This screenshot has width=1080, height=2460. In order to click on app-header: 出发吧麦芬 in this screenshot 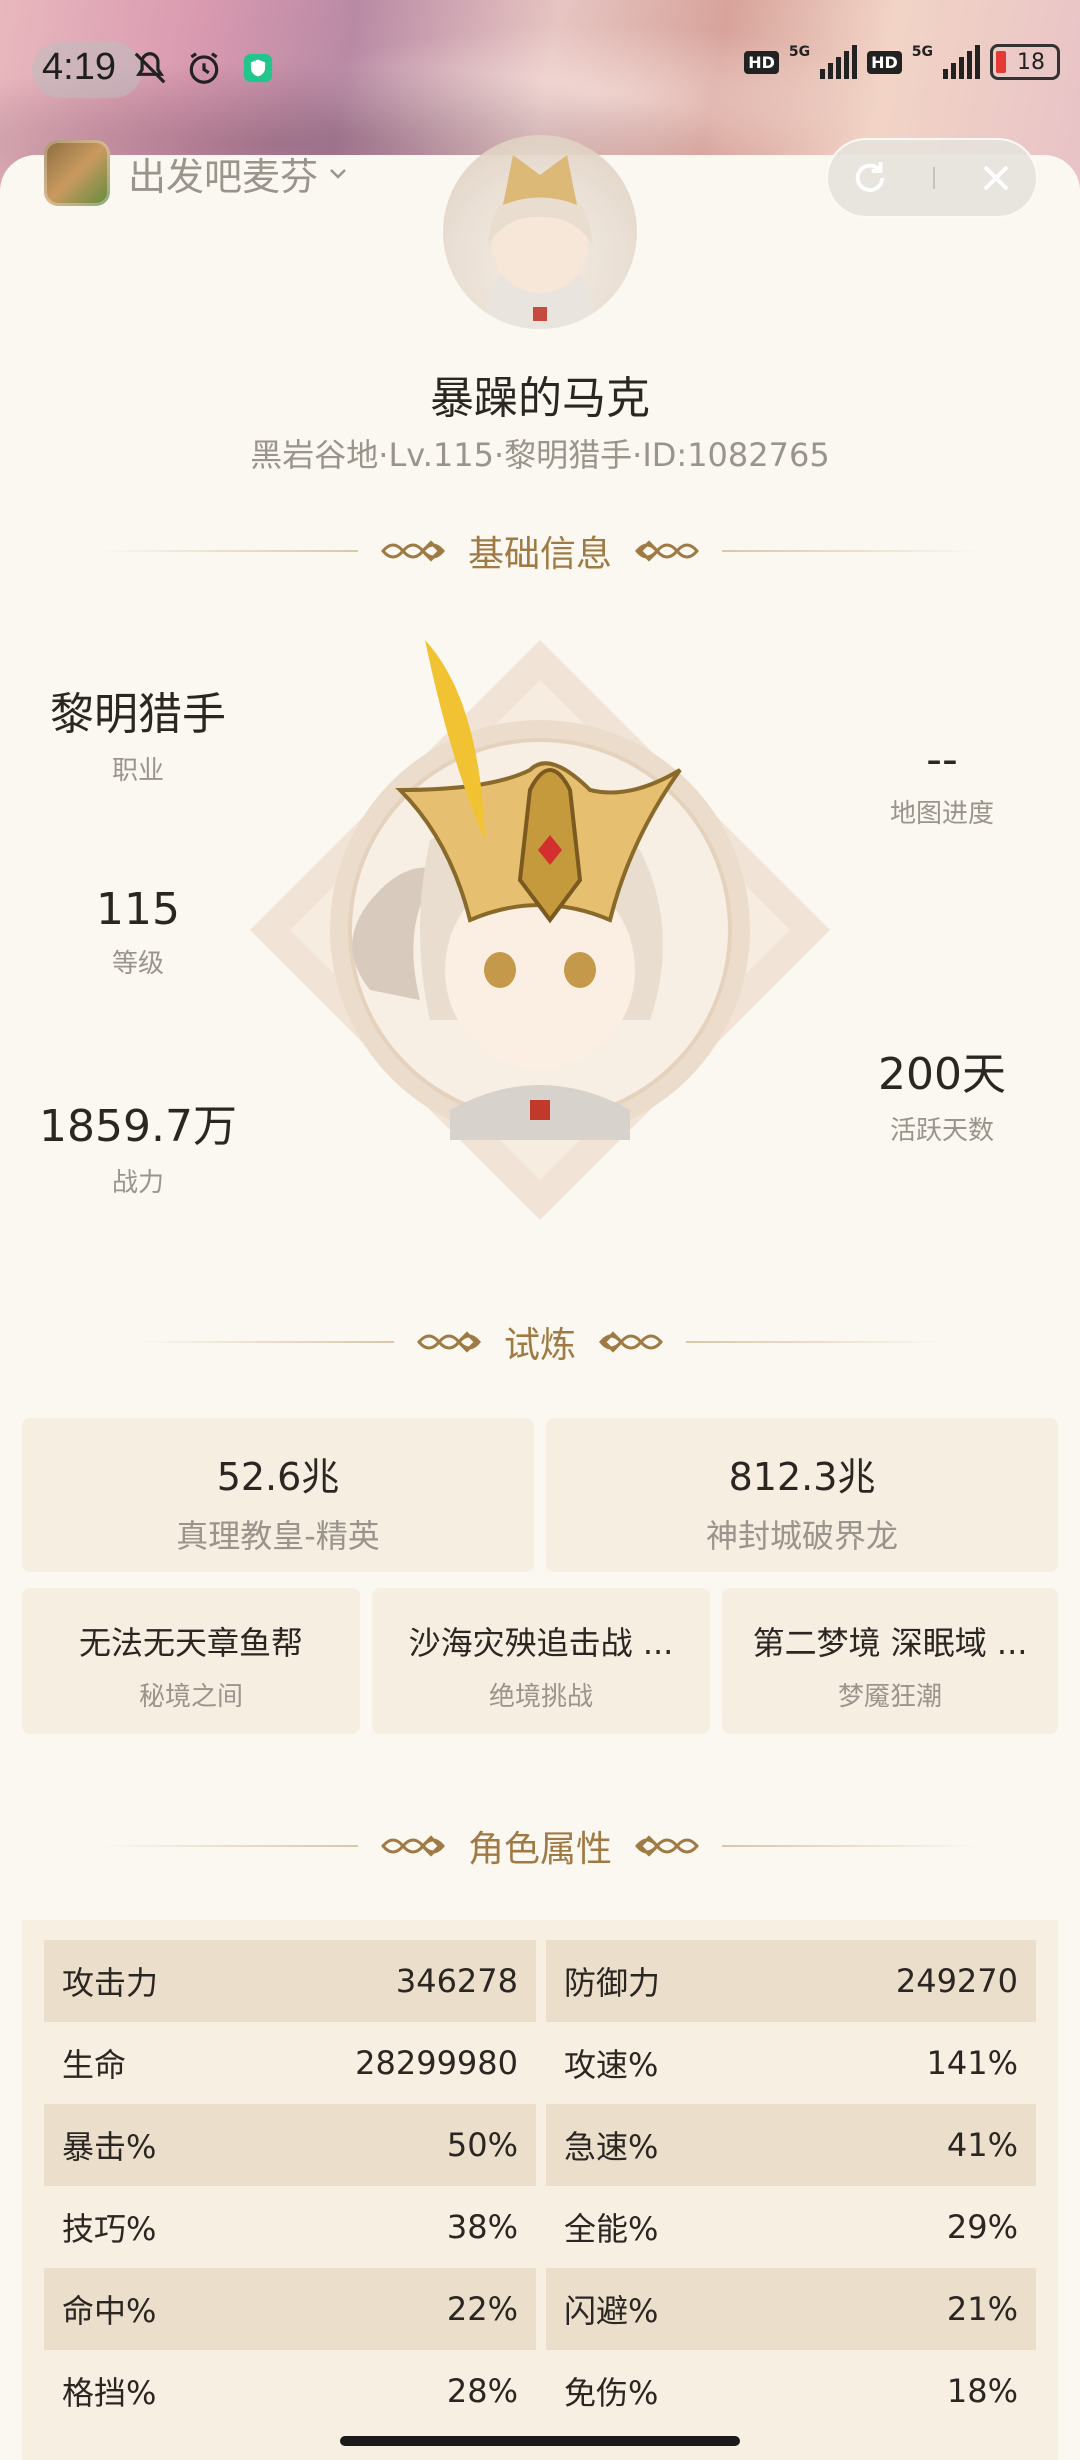, I will do `click(197, 173)`.